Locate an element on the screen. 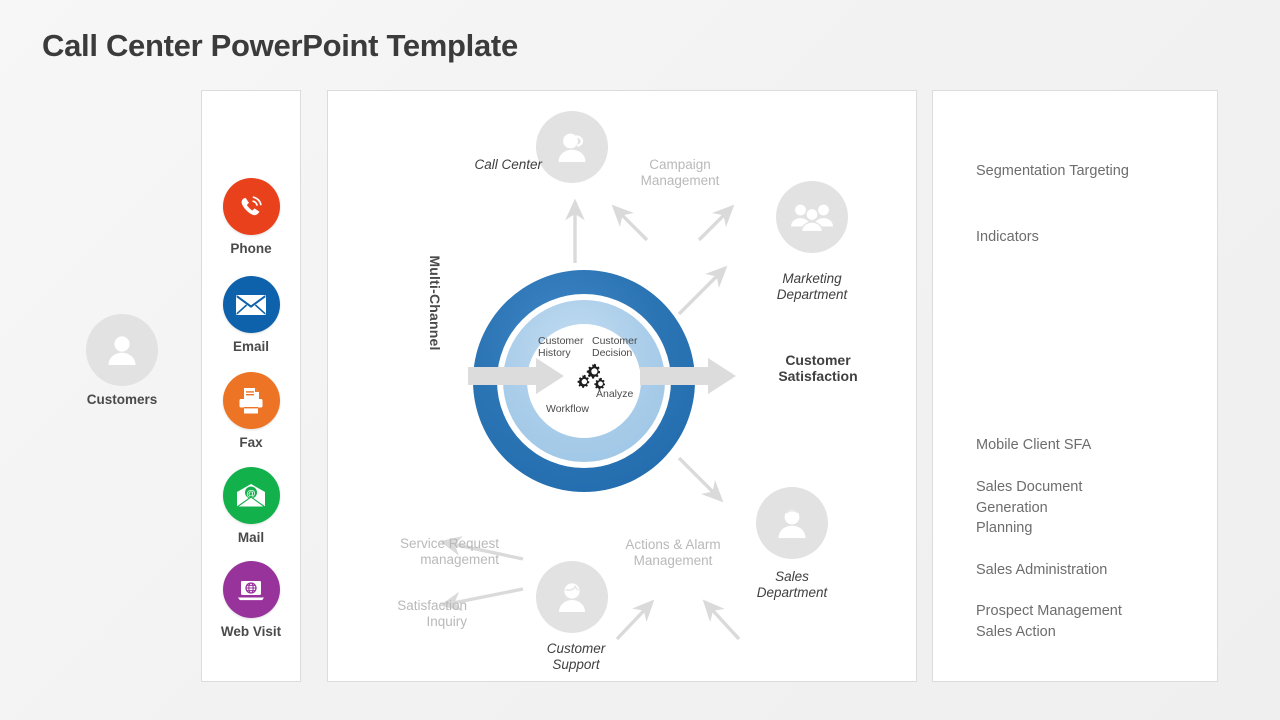 This screenshot has height=720, width=1280. actions-line-2: Management is located at coordinates (673, 560).